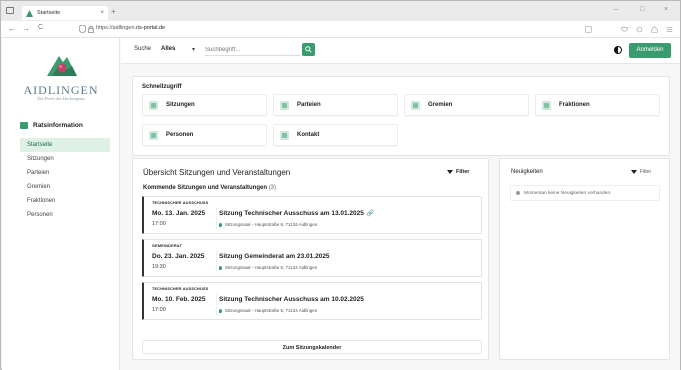 This screenshot has width=681, height=370. Describe the element at coordinates (284, 135) in the screenshot. I see `kontakt-icon` at that location.